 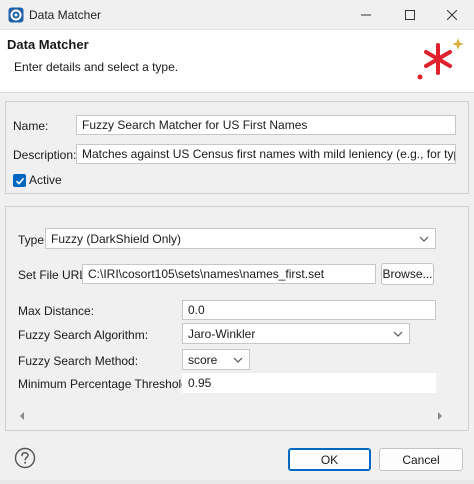 What do you see at coordinates (22, 416) in the screenshot?
I see `scroll-left-icon` at bounding box center [22, 416].